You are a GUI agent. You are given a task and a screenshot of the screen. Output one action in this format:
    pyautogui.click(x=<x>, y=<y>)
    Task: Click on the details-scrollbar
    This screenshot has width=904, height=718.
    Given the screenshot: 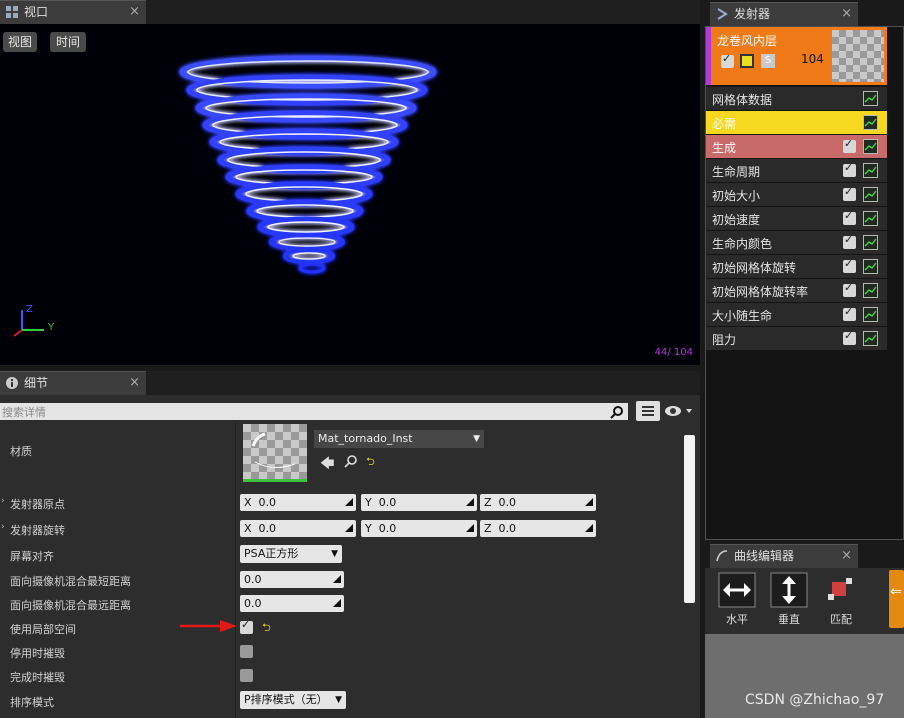 What is the action you would take?
    pyautogui.click(x=689, y=519)
    